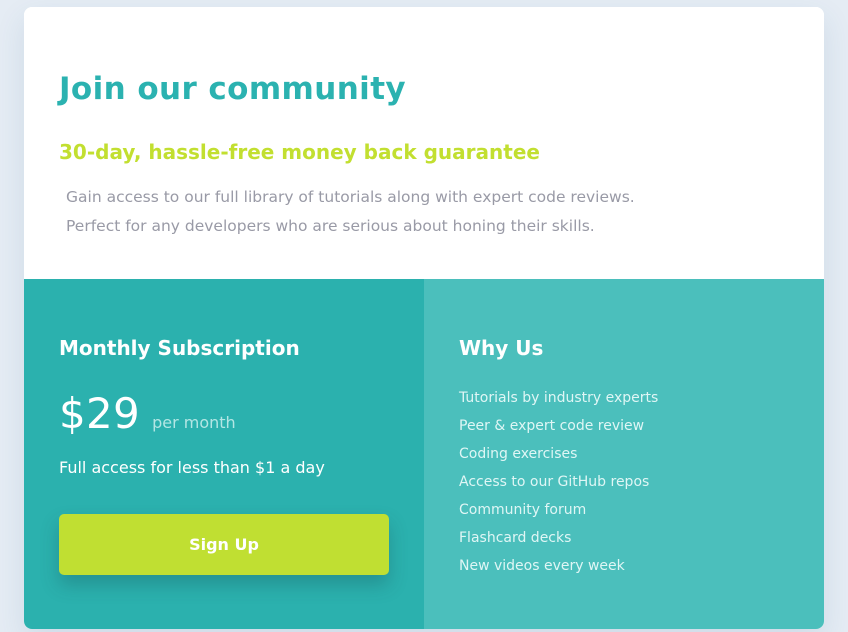 The width and height of the screenshot is (848, 632). Describe the element at coordinates (179, 348) in the screenshot. I see `subscription-title: Monthly Subscription` at that location.